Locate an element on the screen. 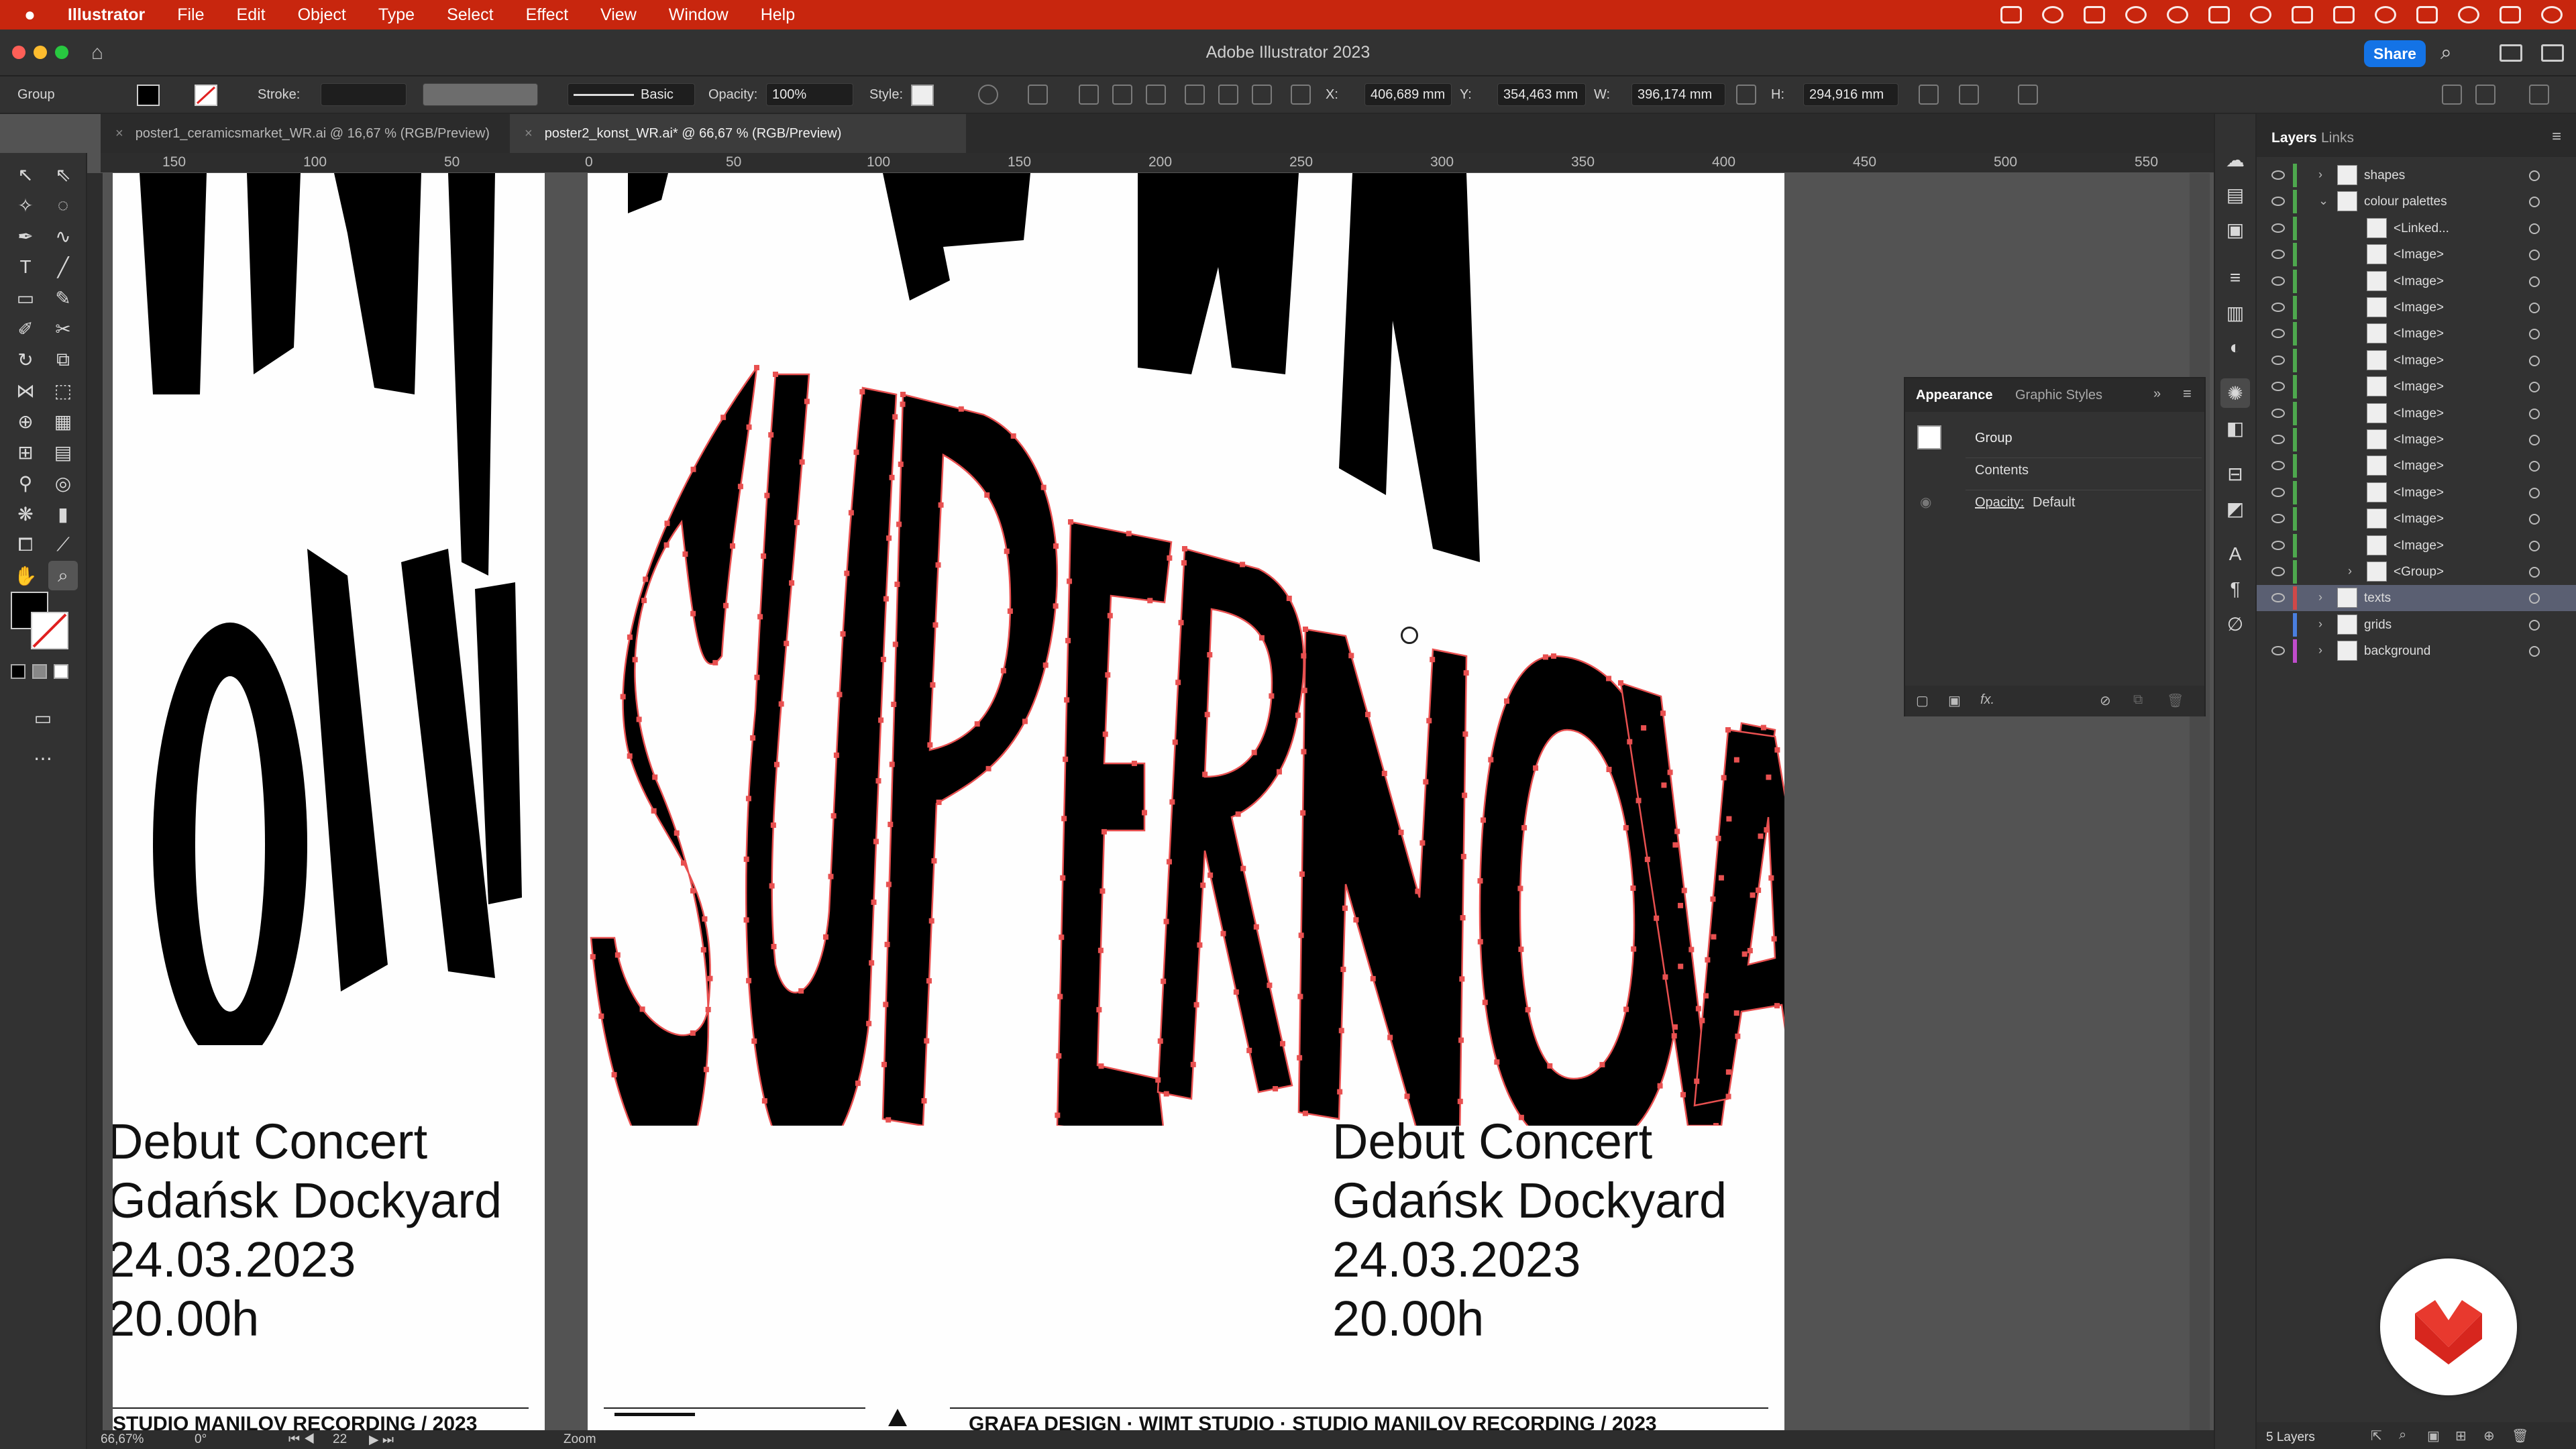  layer-row: › <Group> is located at coordinates (2416, 572).